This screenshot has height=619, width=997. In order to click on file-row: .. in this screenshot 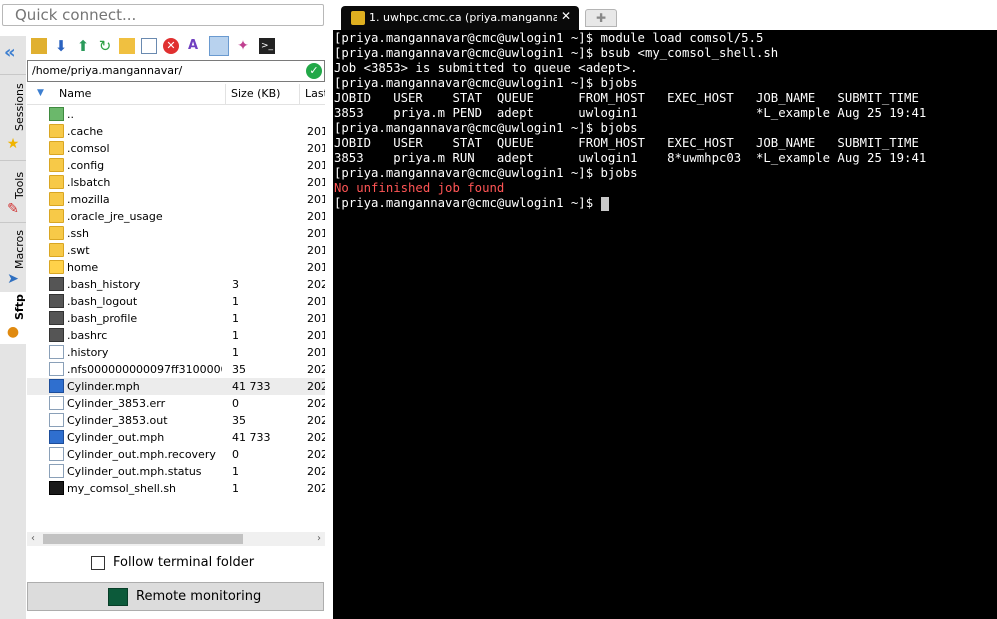, I will do `click(176, 114)`.